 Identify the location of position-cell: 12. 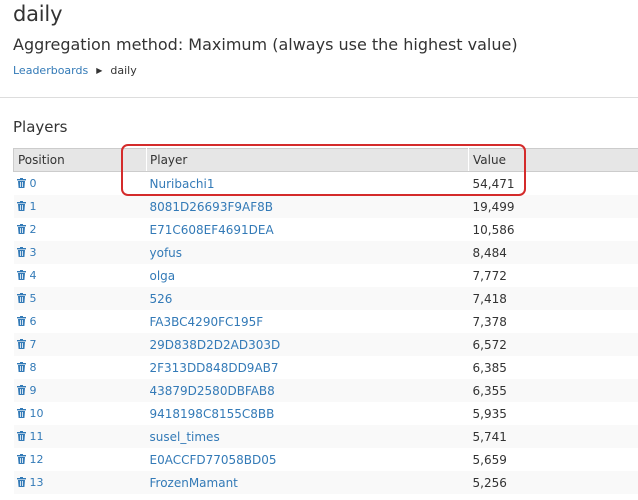
(80, 459).